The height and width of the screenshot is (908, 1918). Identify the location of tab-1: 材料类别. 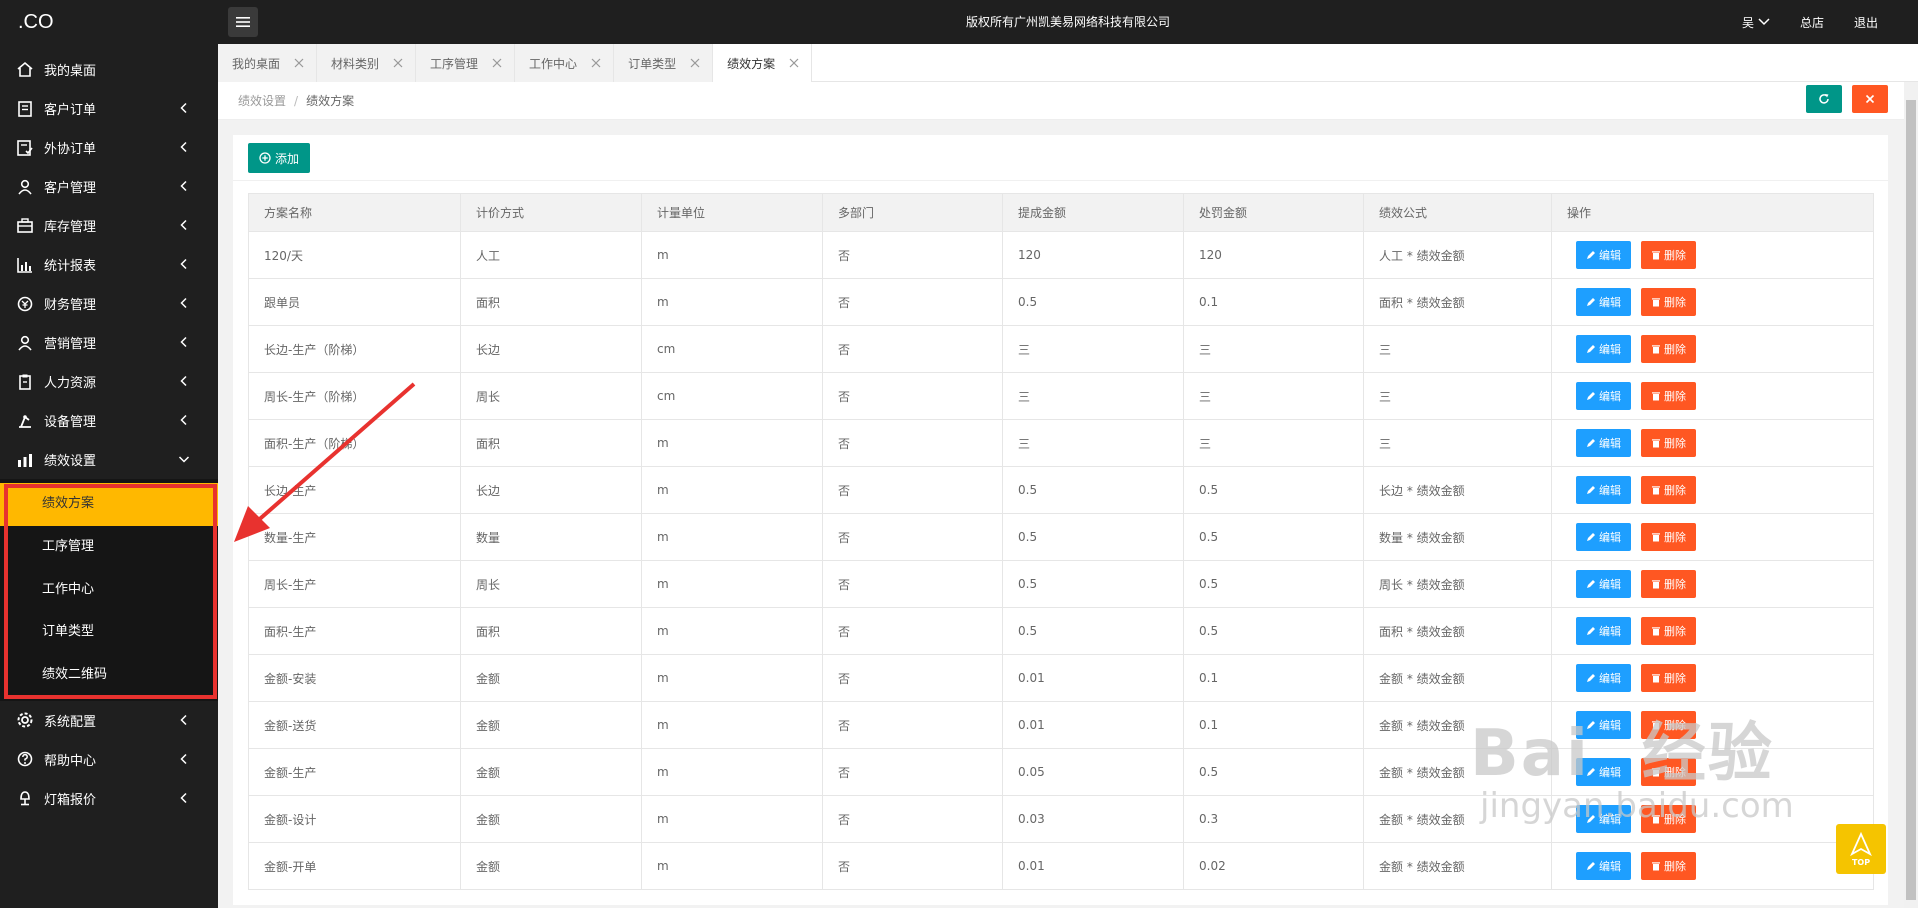
(367, 63).